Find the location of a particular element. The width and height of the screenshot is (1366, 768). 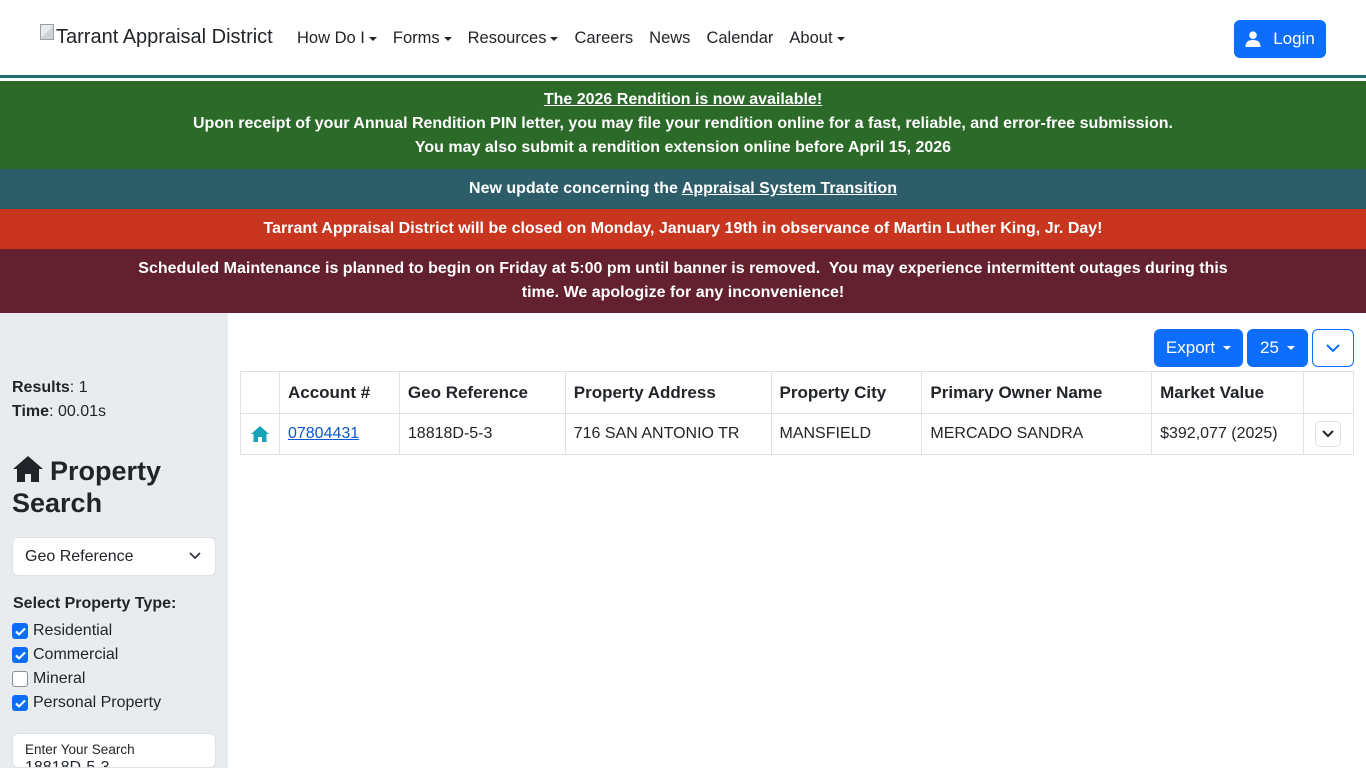

col-header-market-value: Market Value is located at coordinates (1227, 392).